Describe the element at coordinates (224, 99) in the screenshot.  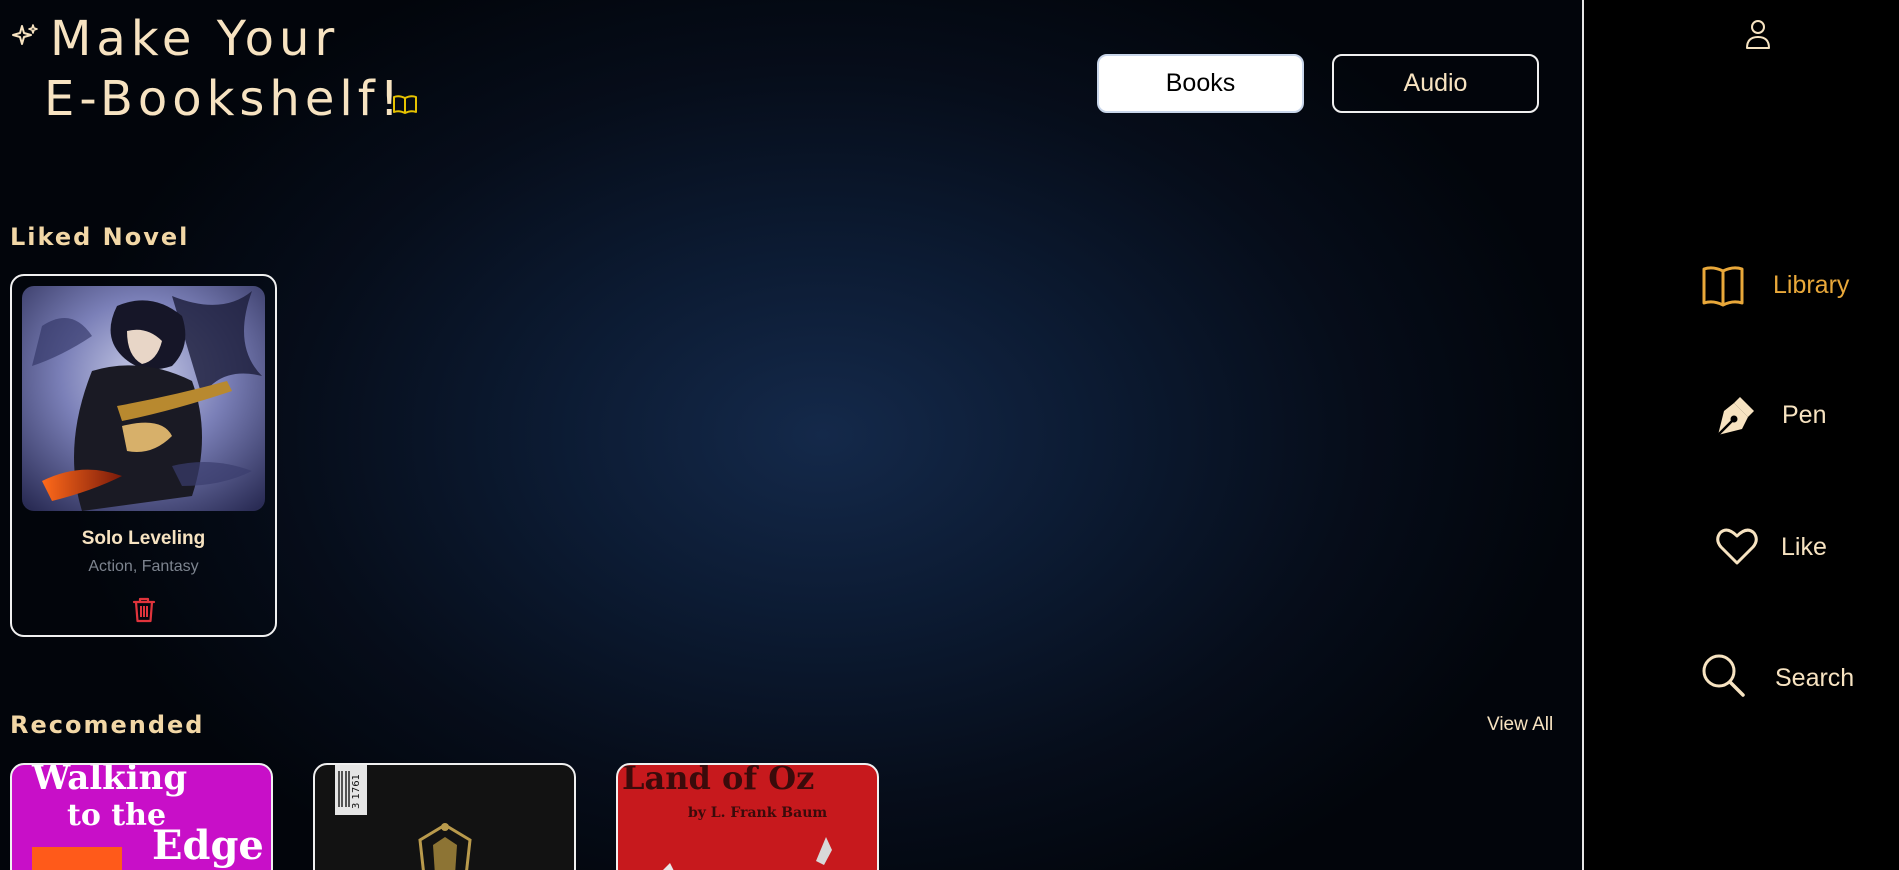
I see `page-title-line2: E-Bookshelf!` at that location.